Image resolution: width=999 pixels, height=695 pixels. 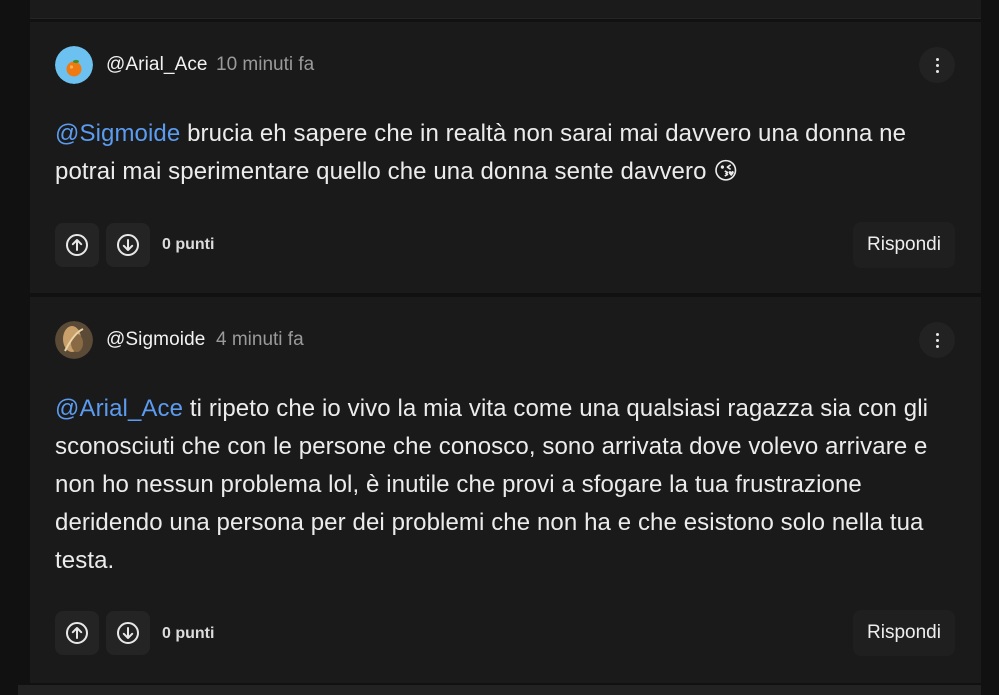 What do you see at coordinates (505, 9) in the screenshot?
I see `previous-comment-edge` at bounding box center [505, 9].